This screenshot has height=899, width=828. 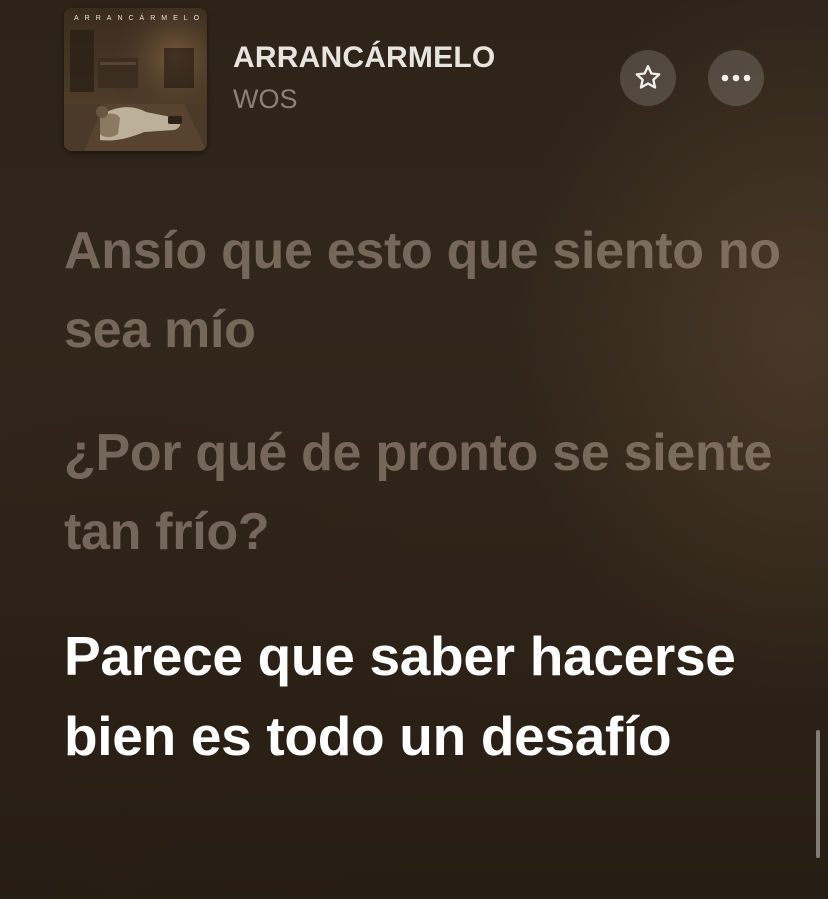 What do you see at coordinates (364, 58) in the screenshot?
I see `track-title: ARRANCÁRMELO` at bounding box center [364, 58].